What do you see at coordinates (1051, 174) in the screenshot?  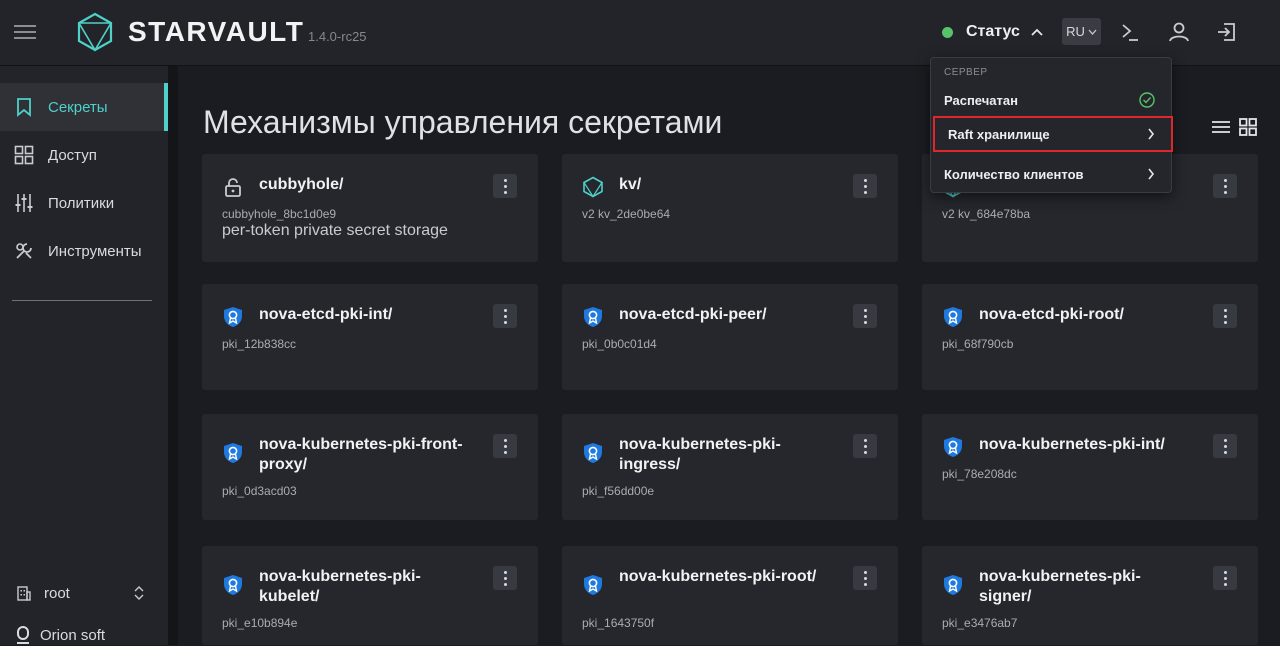 I see `menu-item-client-count: Количество клиентов` at bounding box center [1051, 174].